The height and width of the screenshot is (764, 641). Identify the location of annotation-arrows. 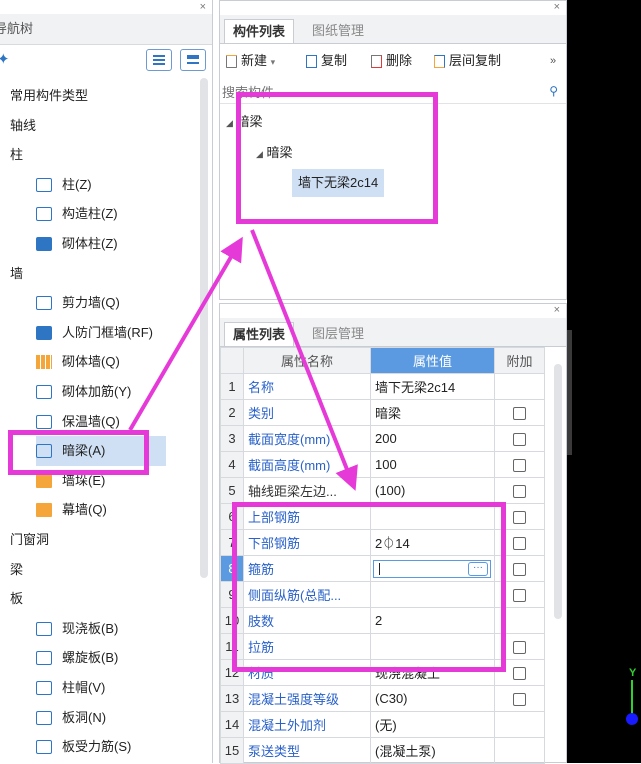
(243, 360).